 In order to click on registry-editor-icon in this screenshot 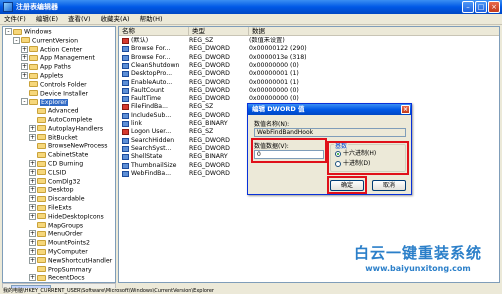, I will do `click(8, 7)`.